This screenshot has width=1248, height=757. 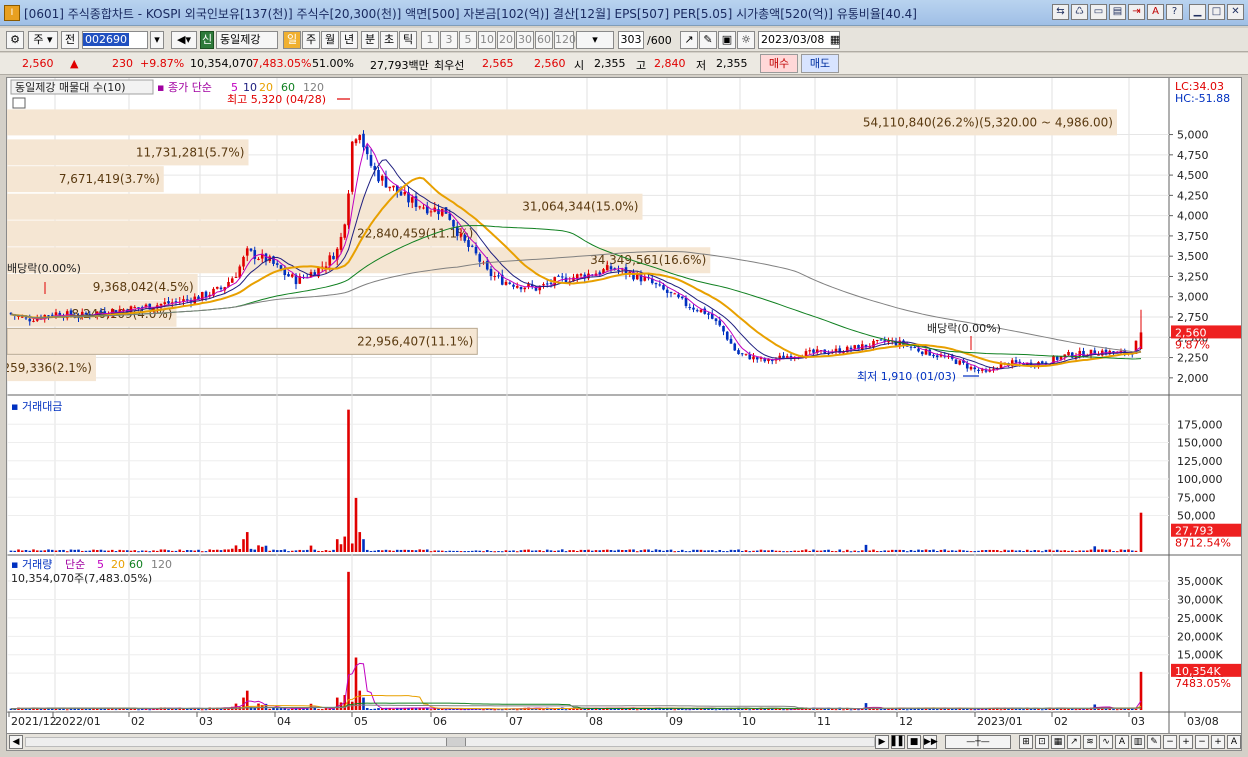 I want to click on trend-icon: ↗, so click(x=1074, y=742).